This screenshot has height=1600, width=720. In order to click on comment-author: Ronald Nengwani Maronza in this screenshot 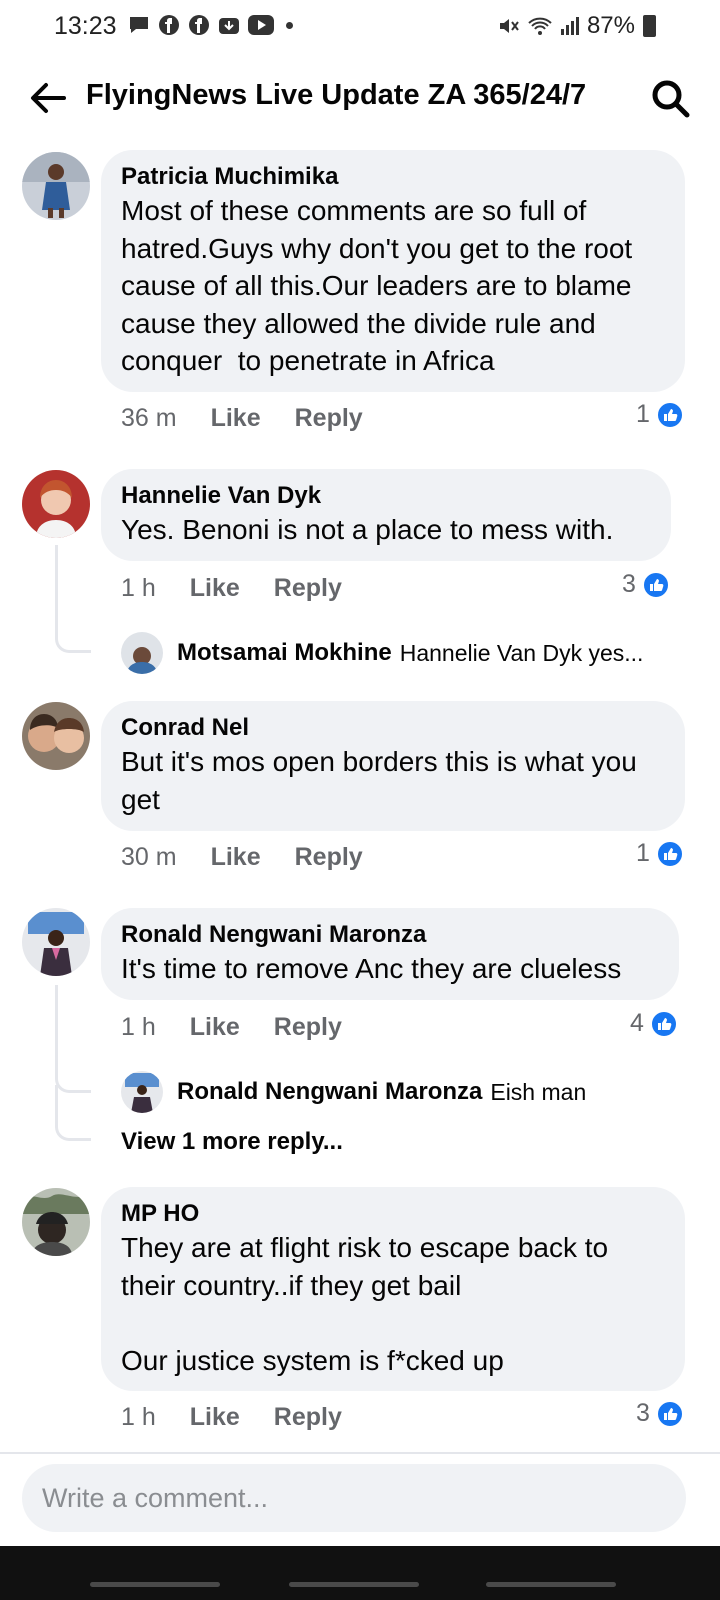, I will do `click(390, 935)`.